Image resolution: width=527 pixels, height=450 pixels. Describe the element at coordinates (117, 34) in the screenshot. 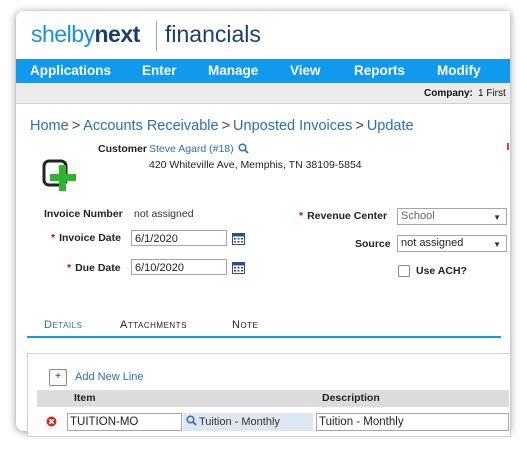

I see `logo-bold-text: next` at that location.